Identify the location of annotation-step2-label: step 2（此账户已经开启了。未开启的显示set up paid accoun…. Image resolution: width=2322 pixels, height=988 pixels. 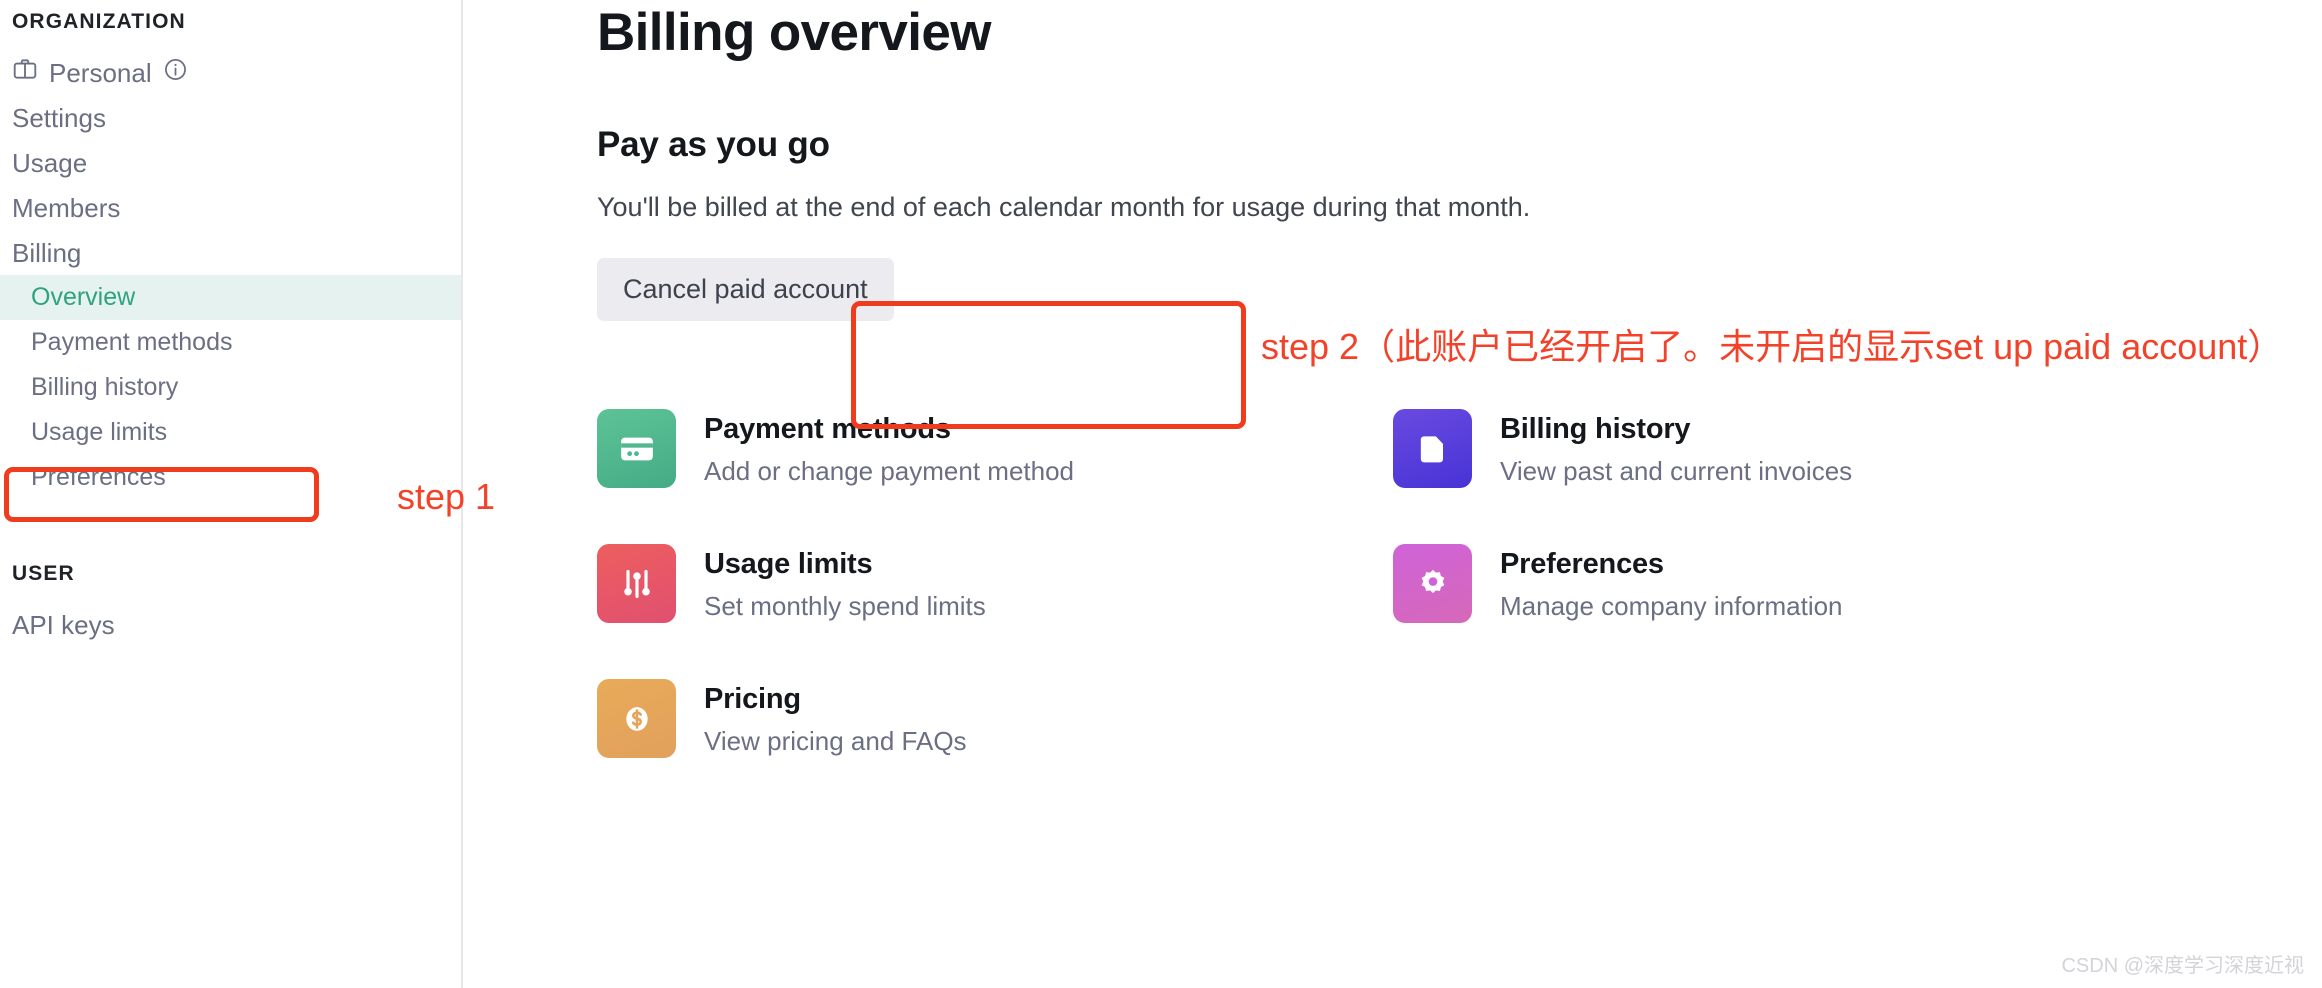
(1772, 346).